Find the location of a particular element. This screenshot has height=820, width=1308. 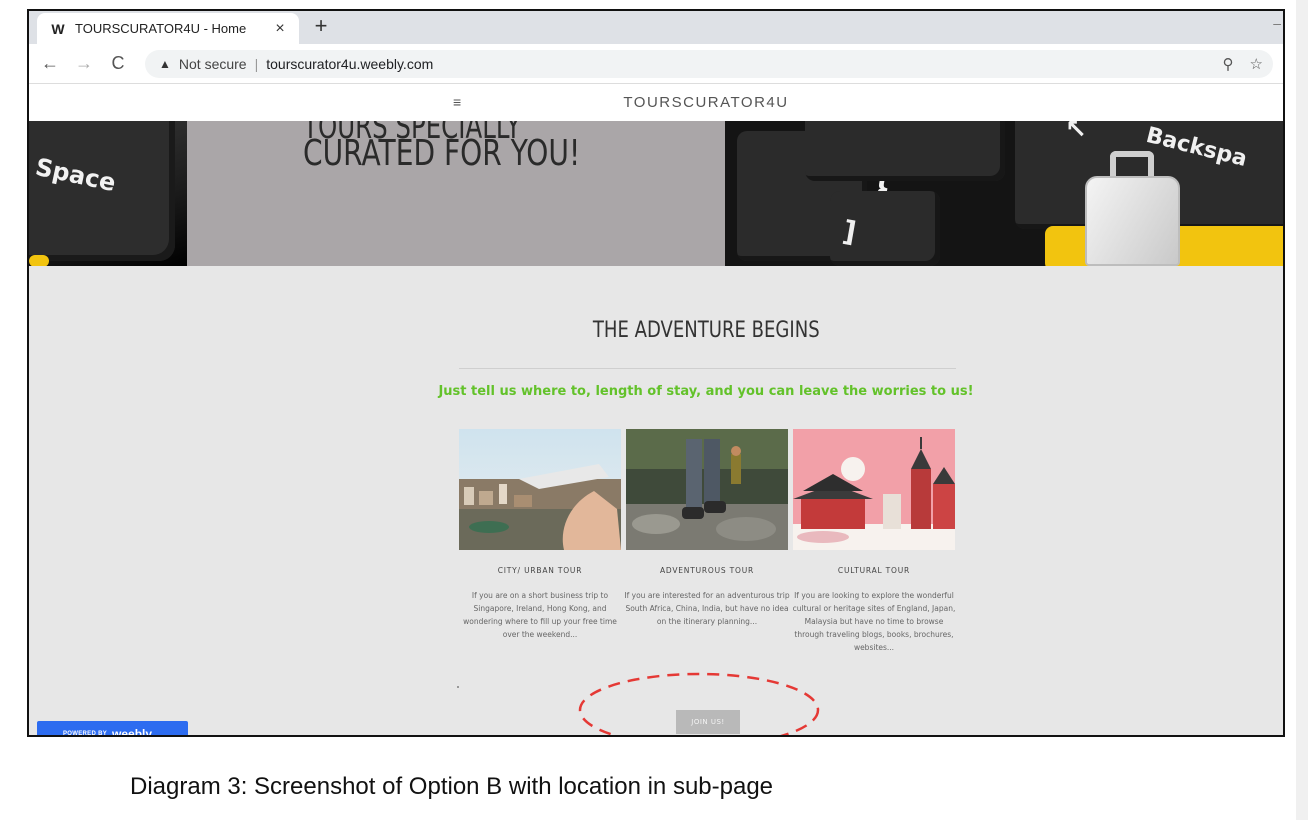

new-tab-button: + is located at coordinates (321, 27).